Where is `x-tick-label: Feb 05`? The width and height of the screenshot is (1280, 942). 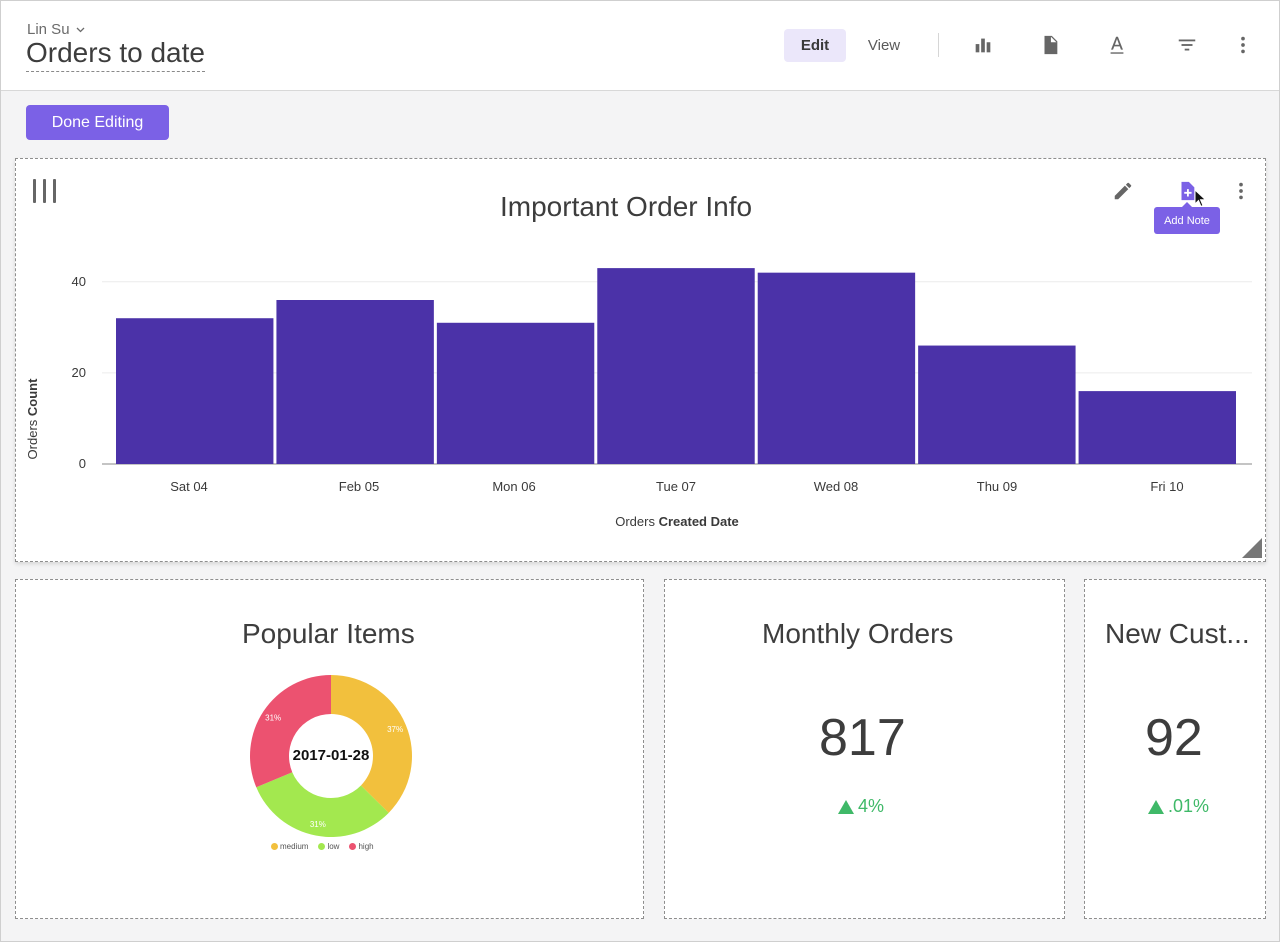
x-tick-label: Feb 05 is located at coordinates (359, 486).